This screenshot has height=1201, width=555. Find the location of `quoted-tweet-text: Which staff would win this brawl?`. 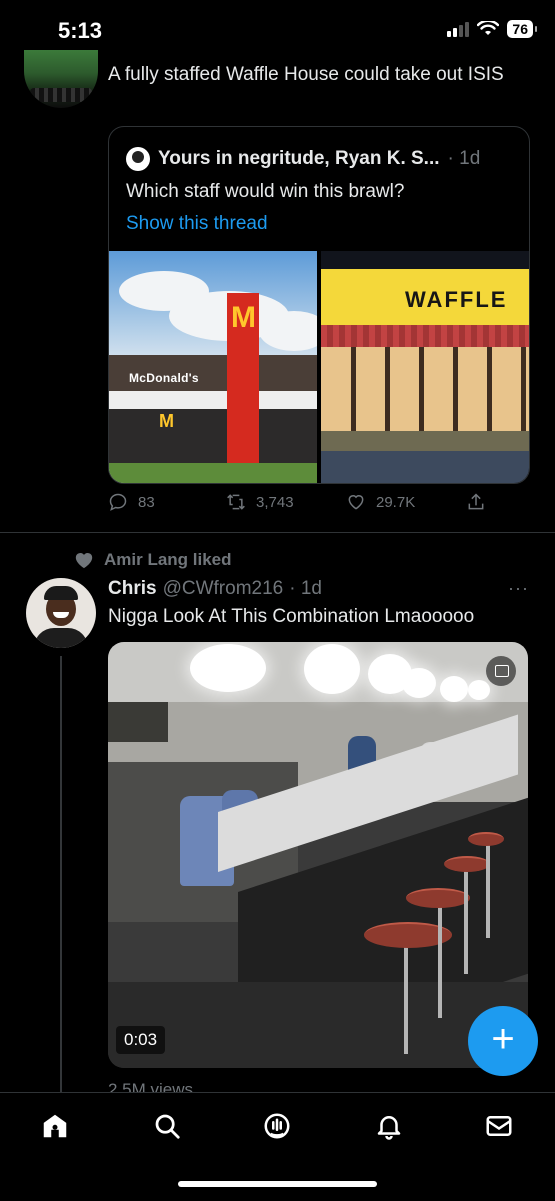

quoted-tweet-text: Which staff would win this brawl? is located at coordinates (265, 191).